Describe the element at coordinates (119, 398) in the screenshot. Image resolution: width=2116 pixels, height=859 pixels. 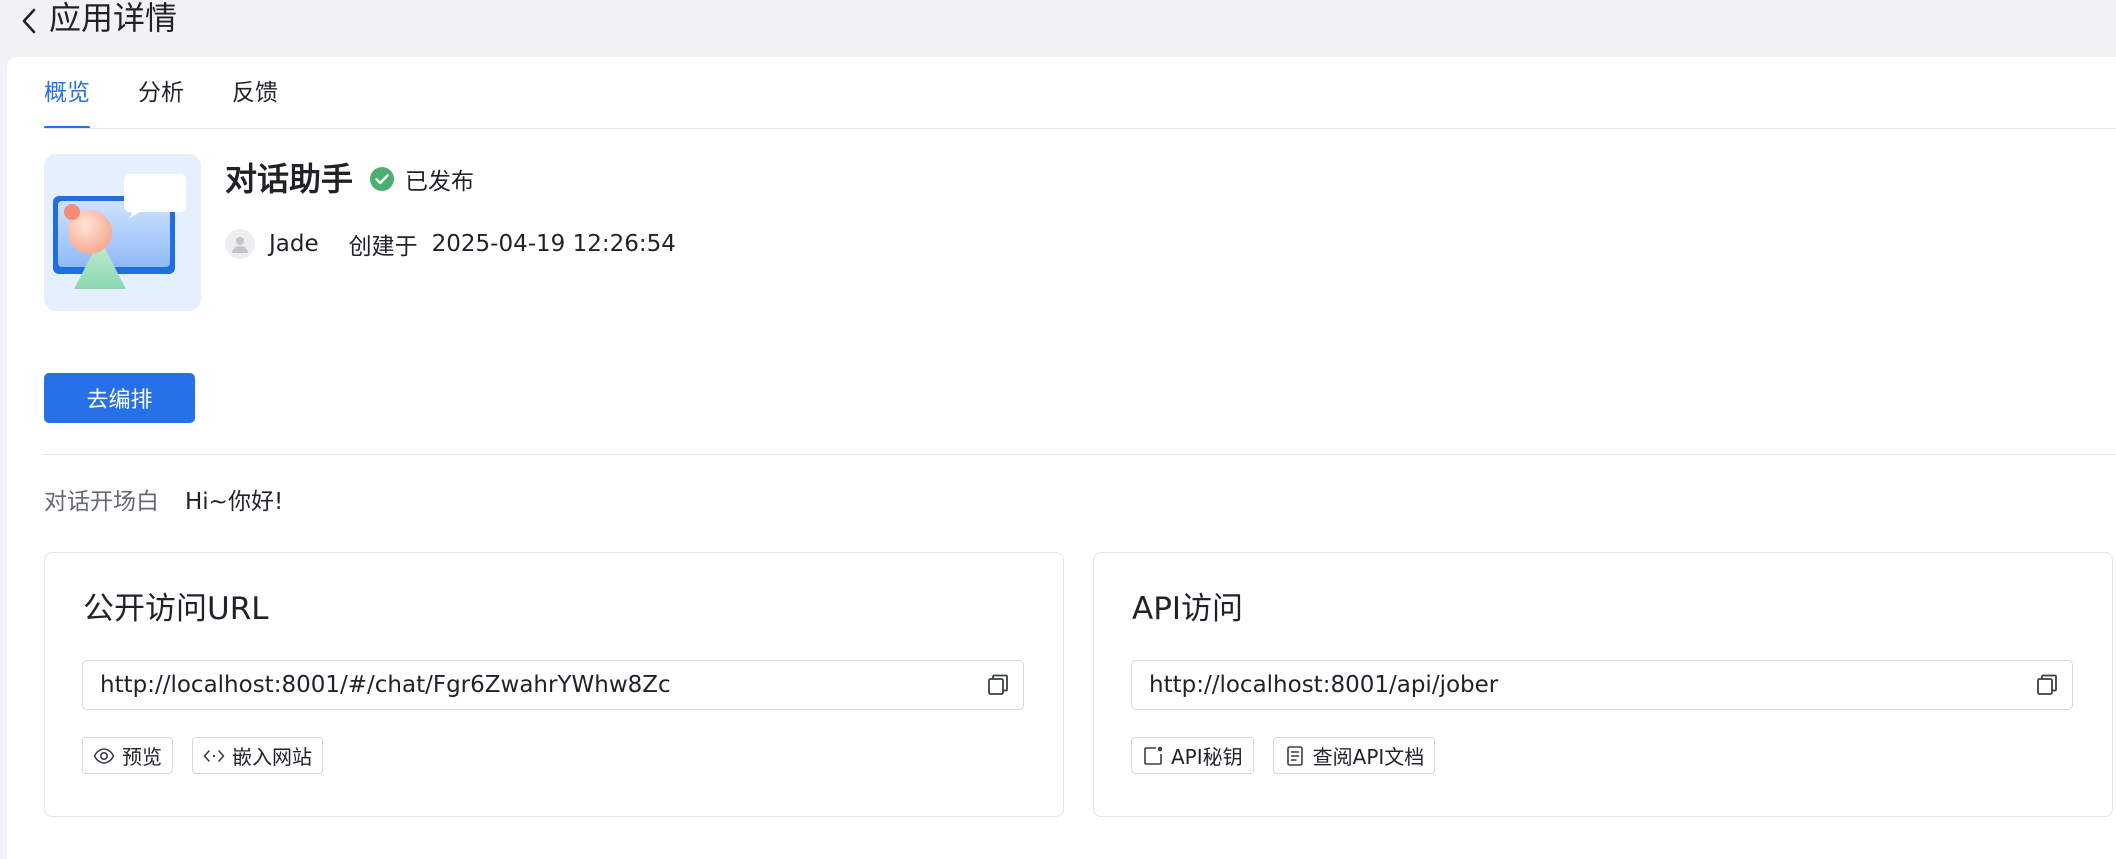
I see `edit-orchestration-button: 去编排` at that location.